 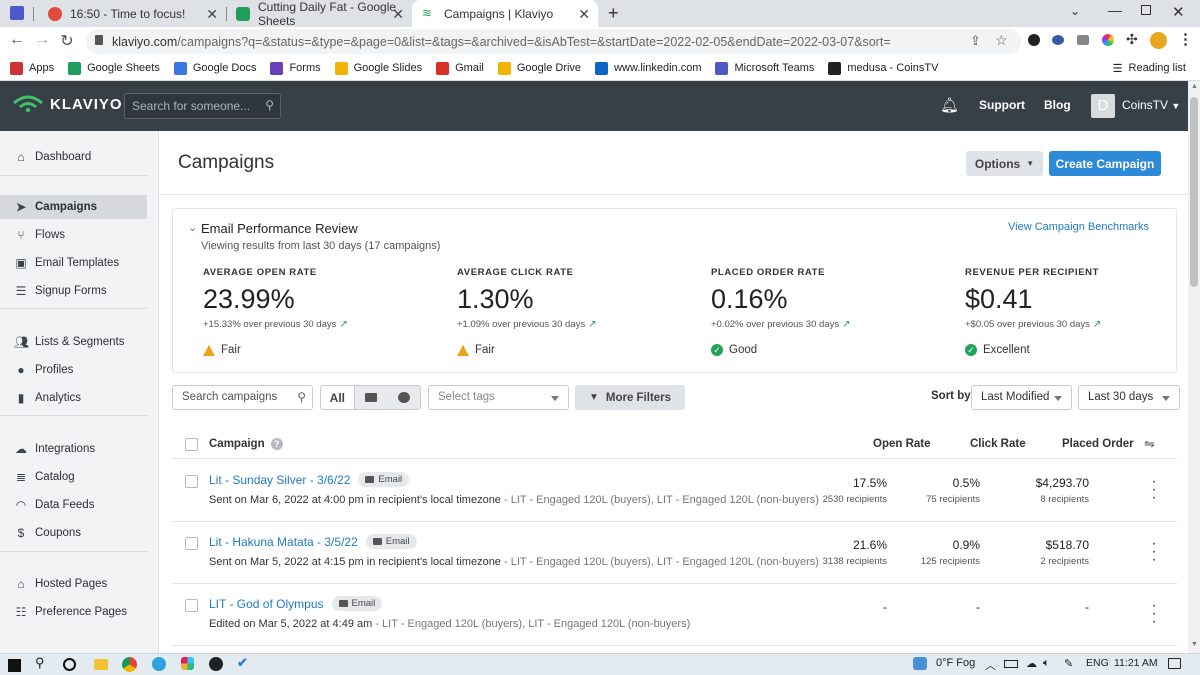 I want to click on help-icon: ?, so click(x=276, y=444).